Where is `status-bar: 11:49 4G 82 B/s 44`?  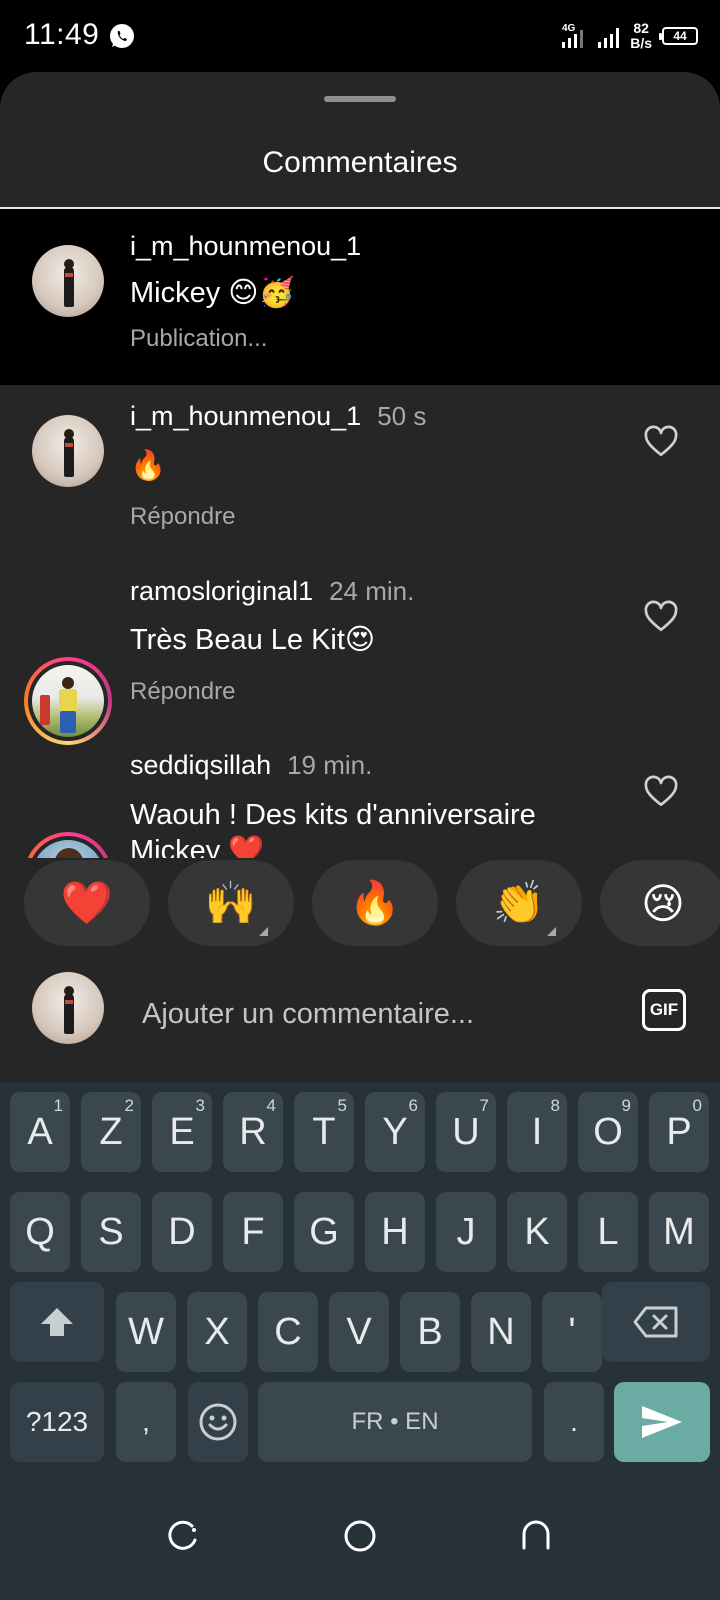 status-bar: 11:49 4G 82 B/s 44 is located at coordinates (360, 36).